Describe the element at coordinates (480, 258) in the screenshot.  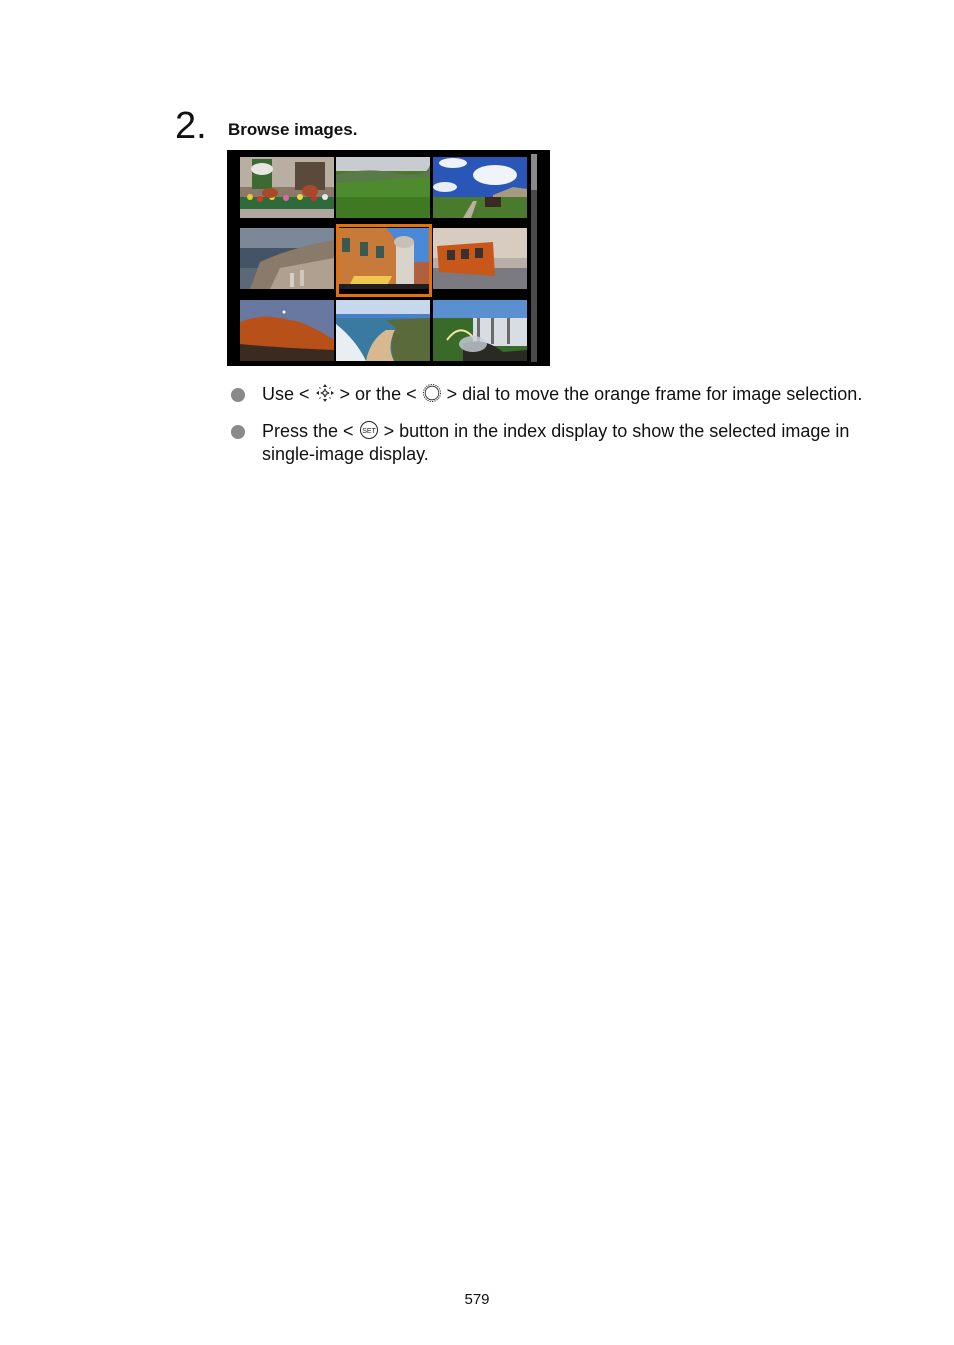
I see `thumbnail-orange-tram` at that location.